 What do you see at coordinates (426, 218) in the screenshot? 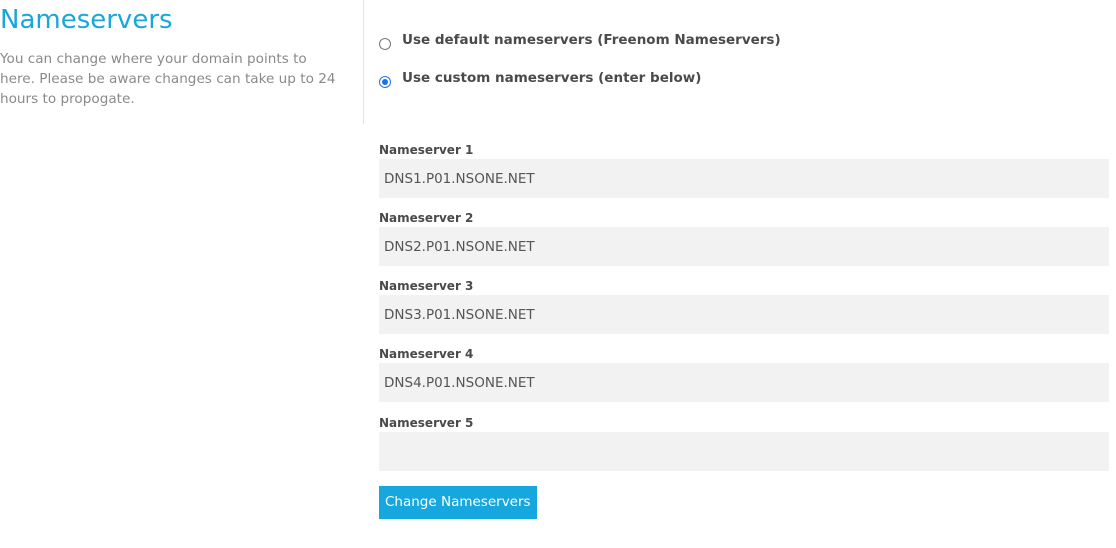
I see `nameserver-2-label: Nameserver 2` at bounding box center [426, 218].